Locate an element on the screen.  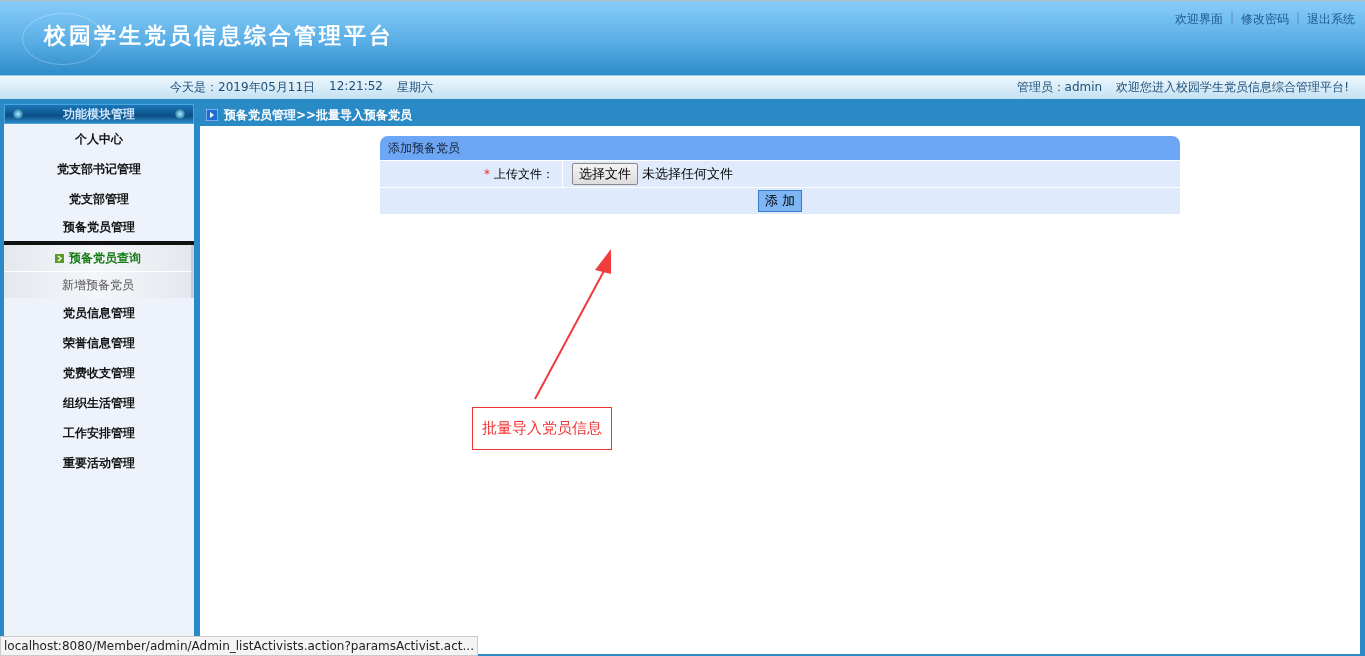
menu-item: 党支部书记管理 is located at coordinates (99, 169).